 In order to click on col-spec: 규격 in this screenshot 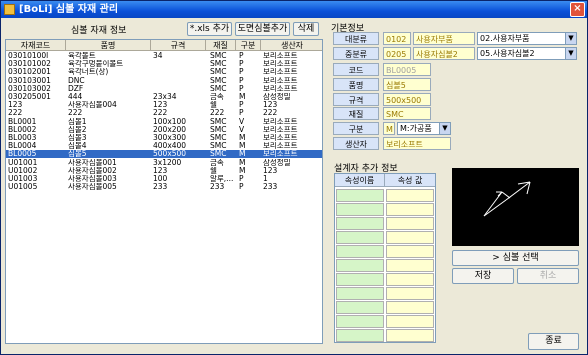, I will do `click(178, 45)`.